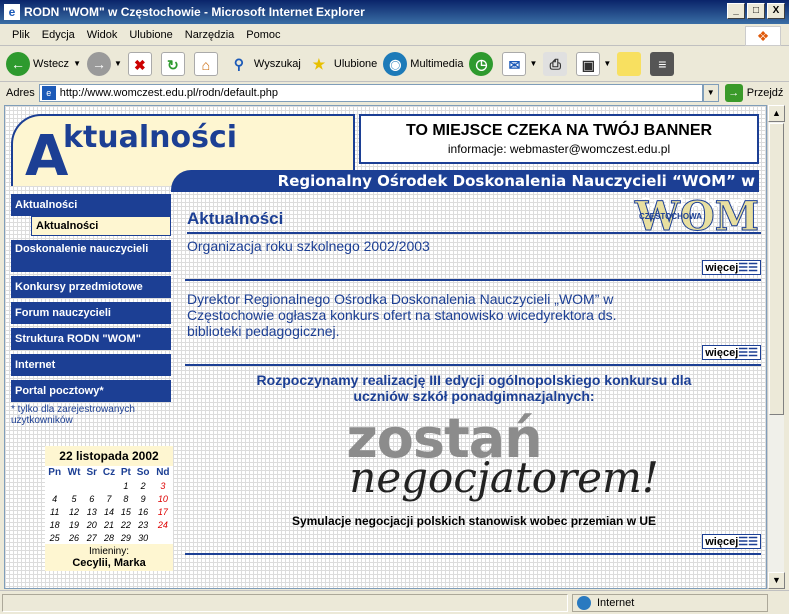 The width and height of the screenshot is (789, 614). I want to click on calendar-day: 12, so click(74, 511).